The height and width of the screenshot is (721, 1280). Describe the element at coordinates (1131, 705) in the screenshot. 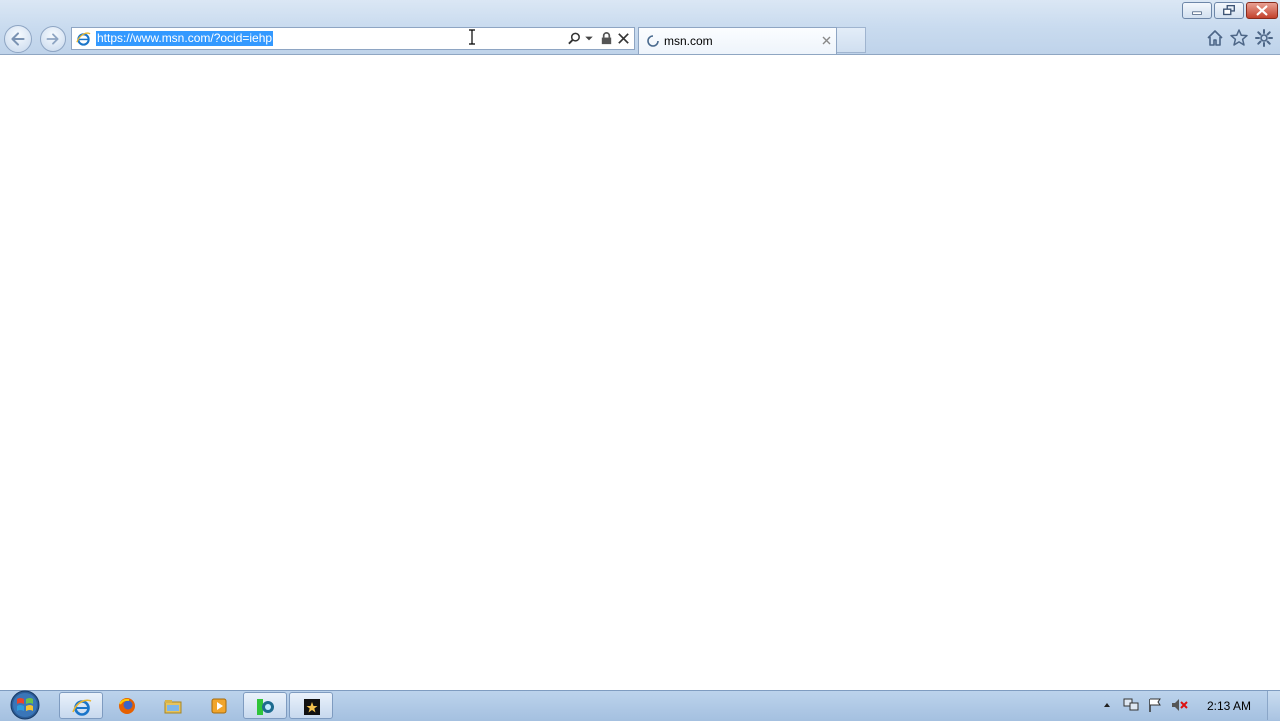

I see `network-icon` at that location.